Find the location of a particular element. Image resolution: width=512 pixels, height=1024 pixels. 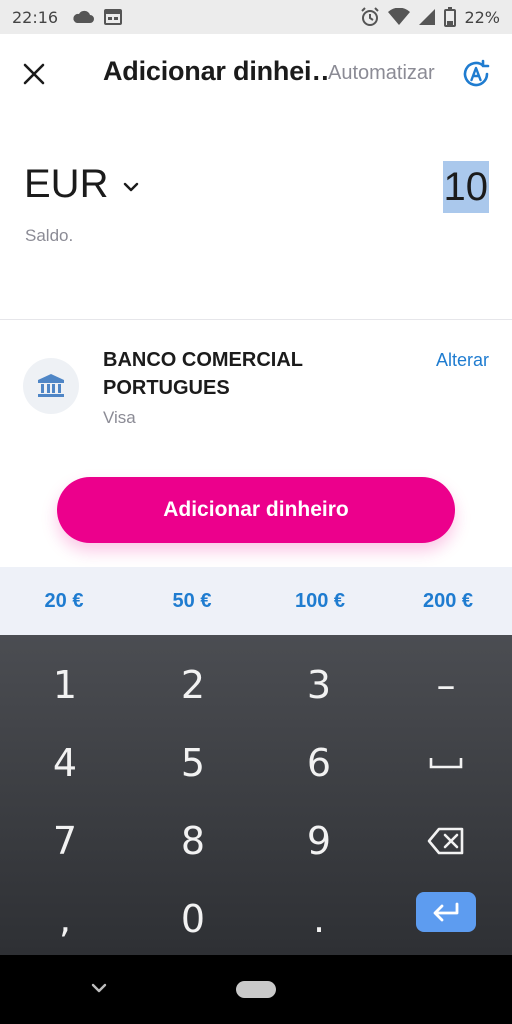

chevron-down-icon is located at coordinates (131, 186).